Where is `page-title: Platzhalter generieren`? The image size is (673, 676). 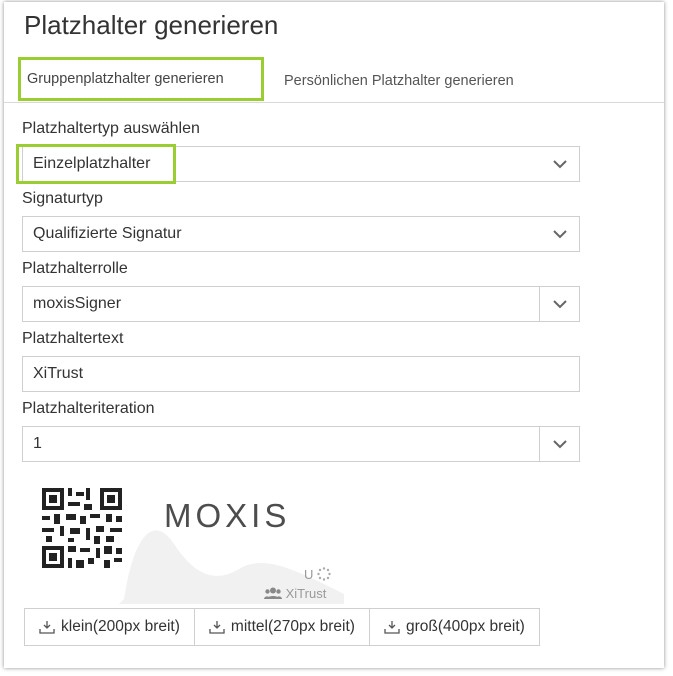 page-title: Platzhalter generieren is located at coordinates (151, 25).